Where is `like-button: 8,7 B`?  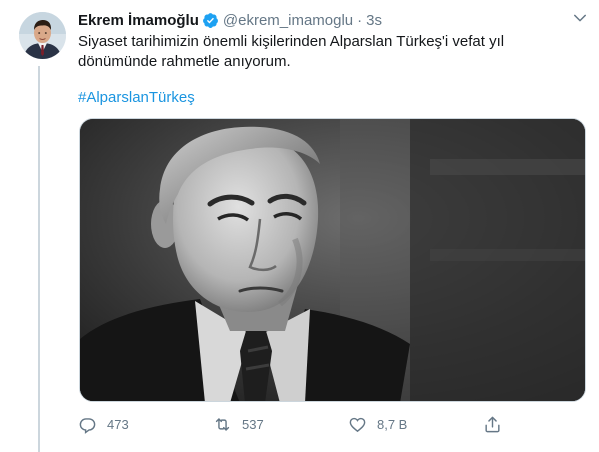 like-button: 8,7 B is located at coordinates (377, 424).